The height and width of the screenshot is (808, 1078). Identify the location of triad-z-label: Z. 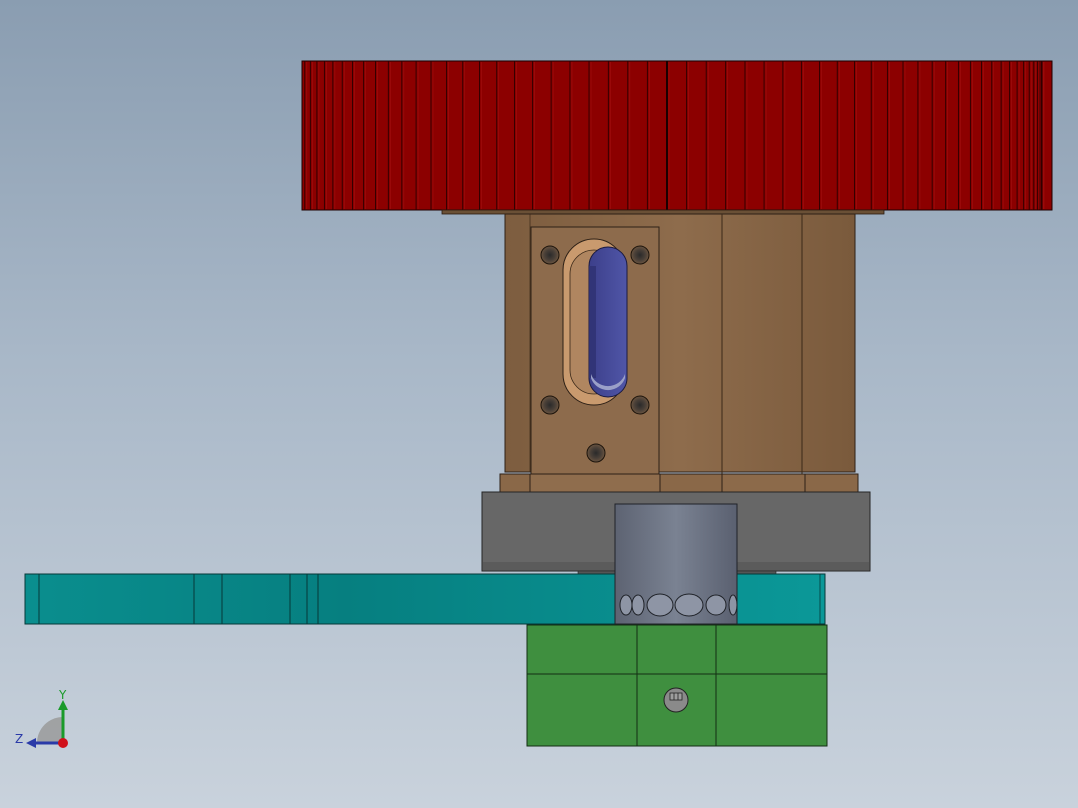
(19, 739).